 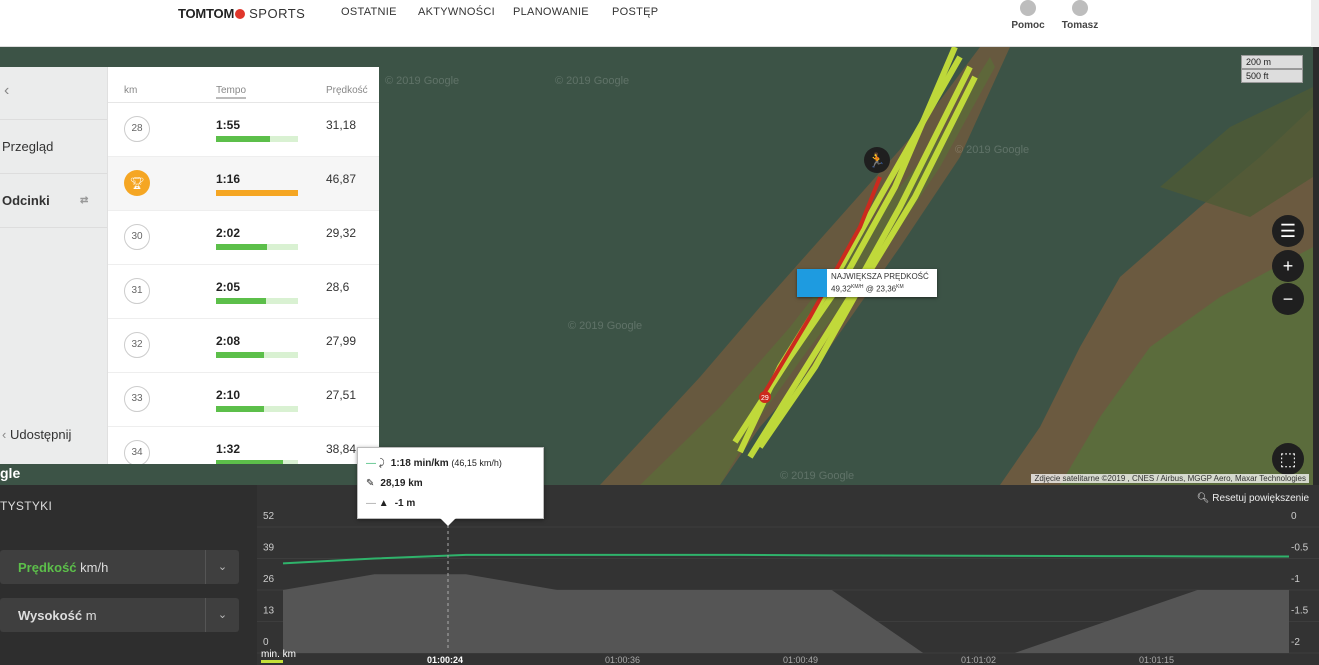 What do you see at coordinates (1156, 660) in the screenshot?
I see `x-tick: 01:01:15` at bounding box center [1156, 660].